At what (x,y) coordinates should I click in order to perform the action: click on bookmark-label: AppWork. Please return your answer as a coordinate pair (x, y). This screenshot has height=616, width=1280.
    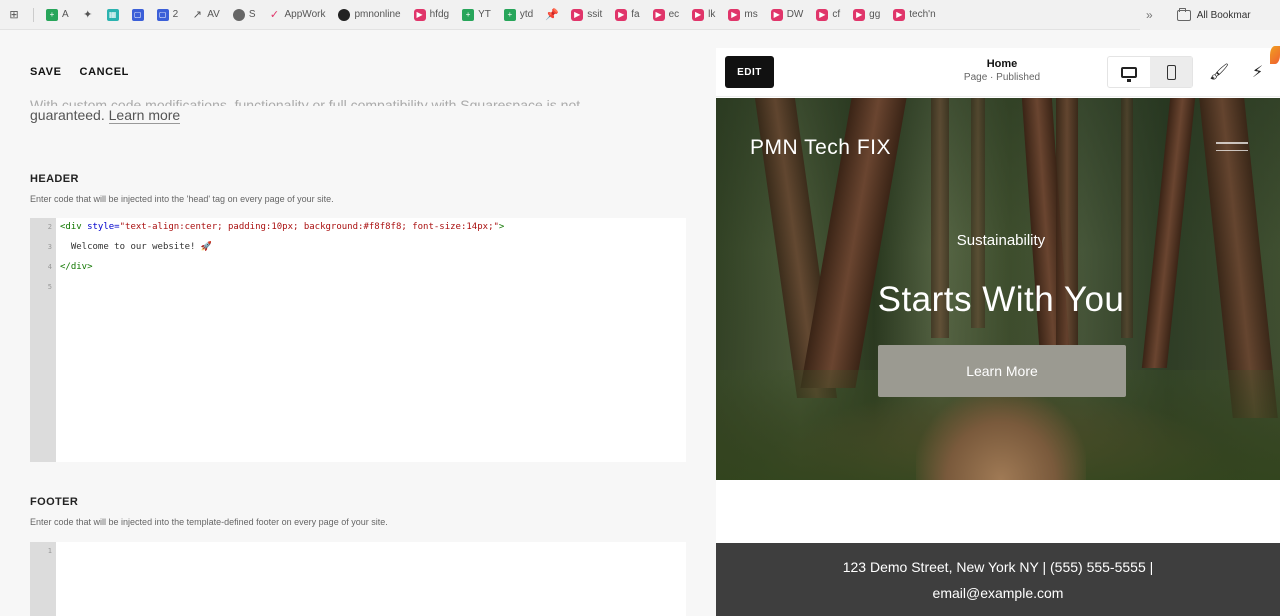
    Looking at the image, I should click on (305, 14).